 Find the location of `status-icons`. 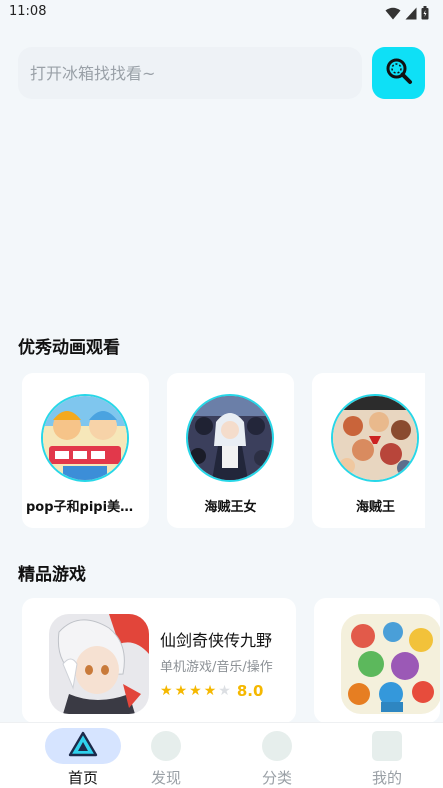

status-icons is located at coordinates (407, 14).